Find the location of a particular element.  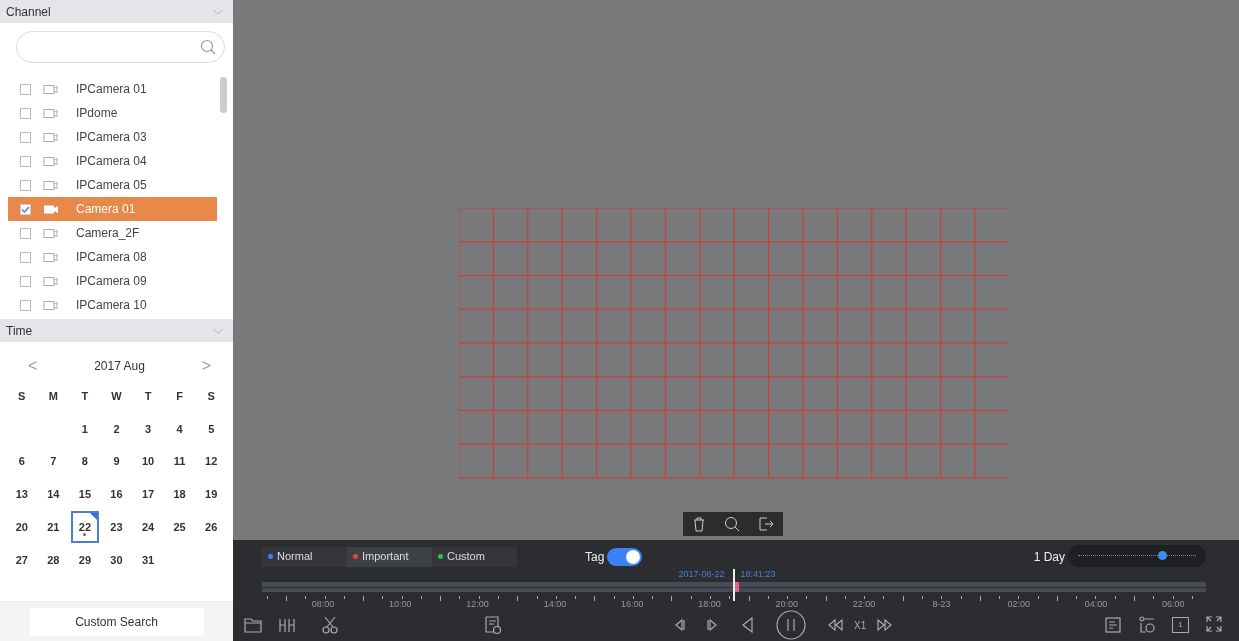

calendar-day: 21 is located at coordinates (53, 527).